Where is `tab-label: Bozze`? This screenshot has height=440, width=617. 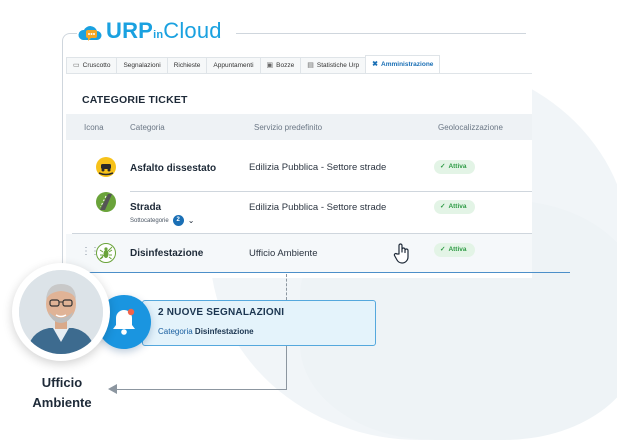 tab-label: Bozze is located at coordinates (285, 65).